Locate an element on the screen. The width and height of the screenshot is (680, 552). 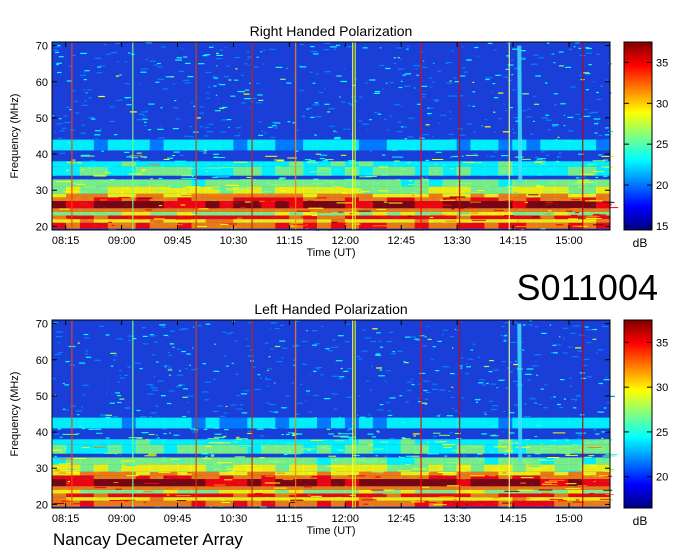
station-id: S011004 is located at coordinates (587, 287).